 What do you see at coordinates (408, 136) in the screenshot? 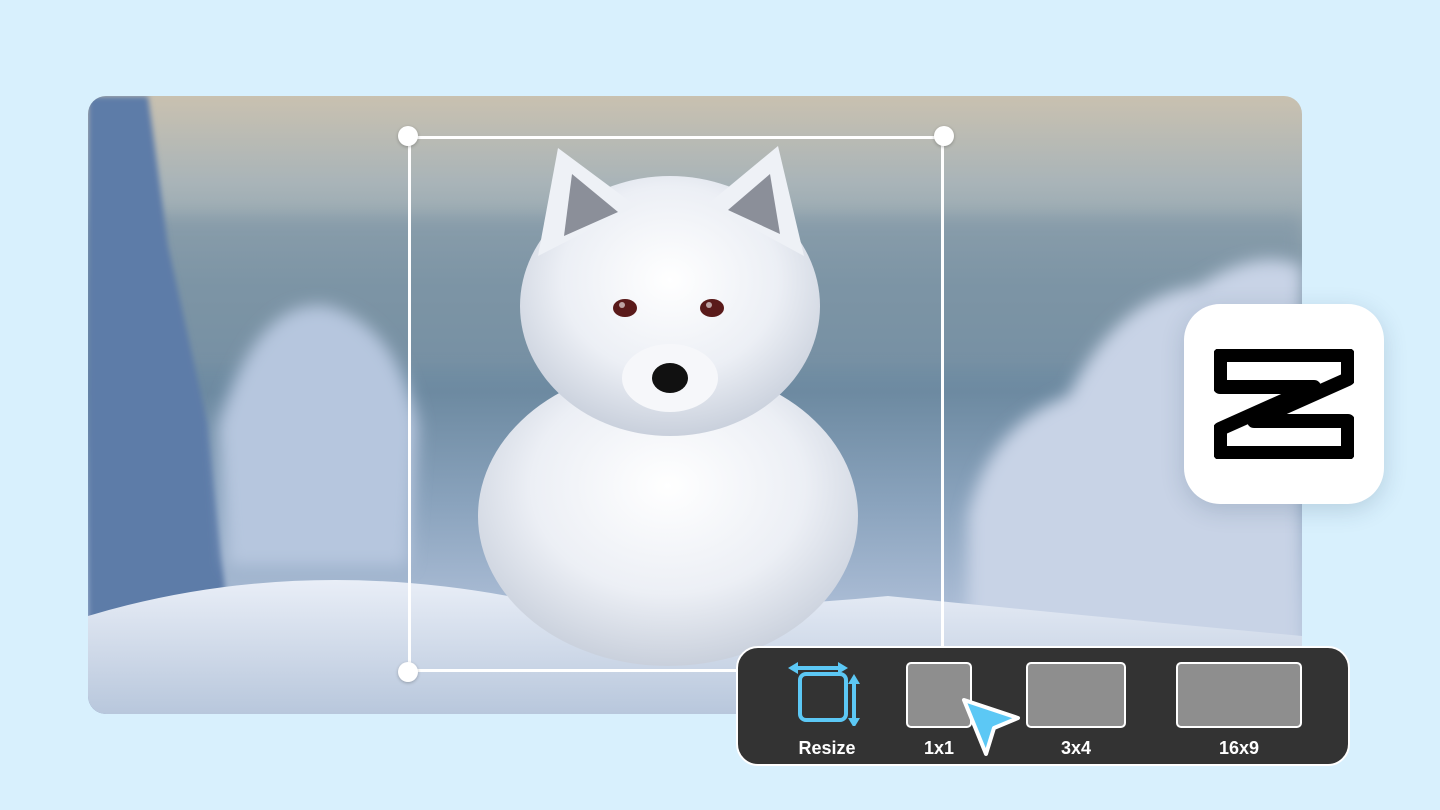
I see `crop-handle-top-left` at bounding box center [408, 136].